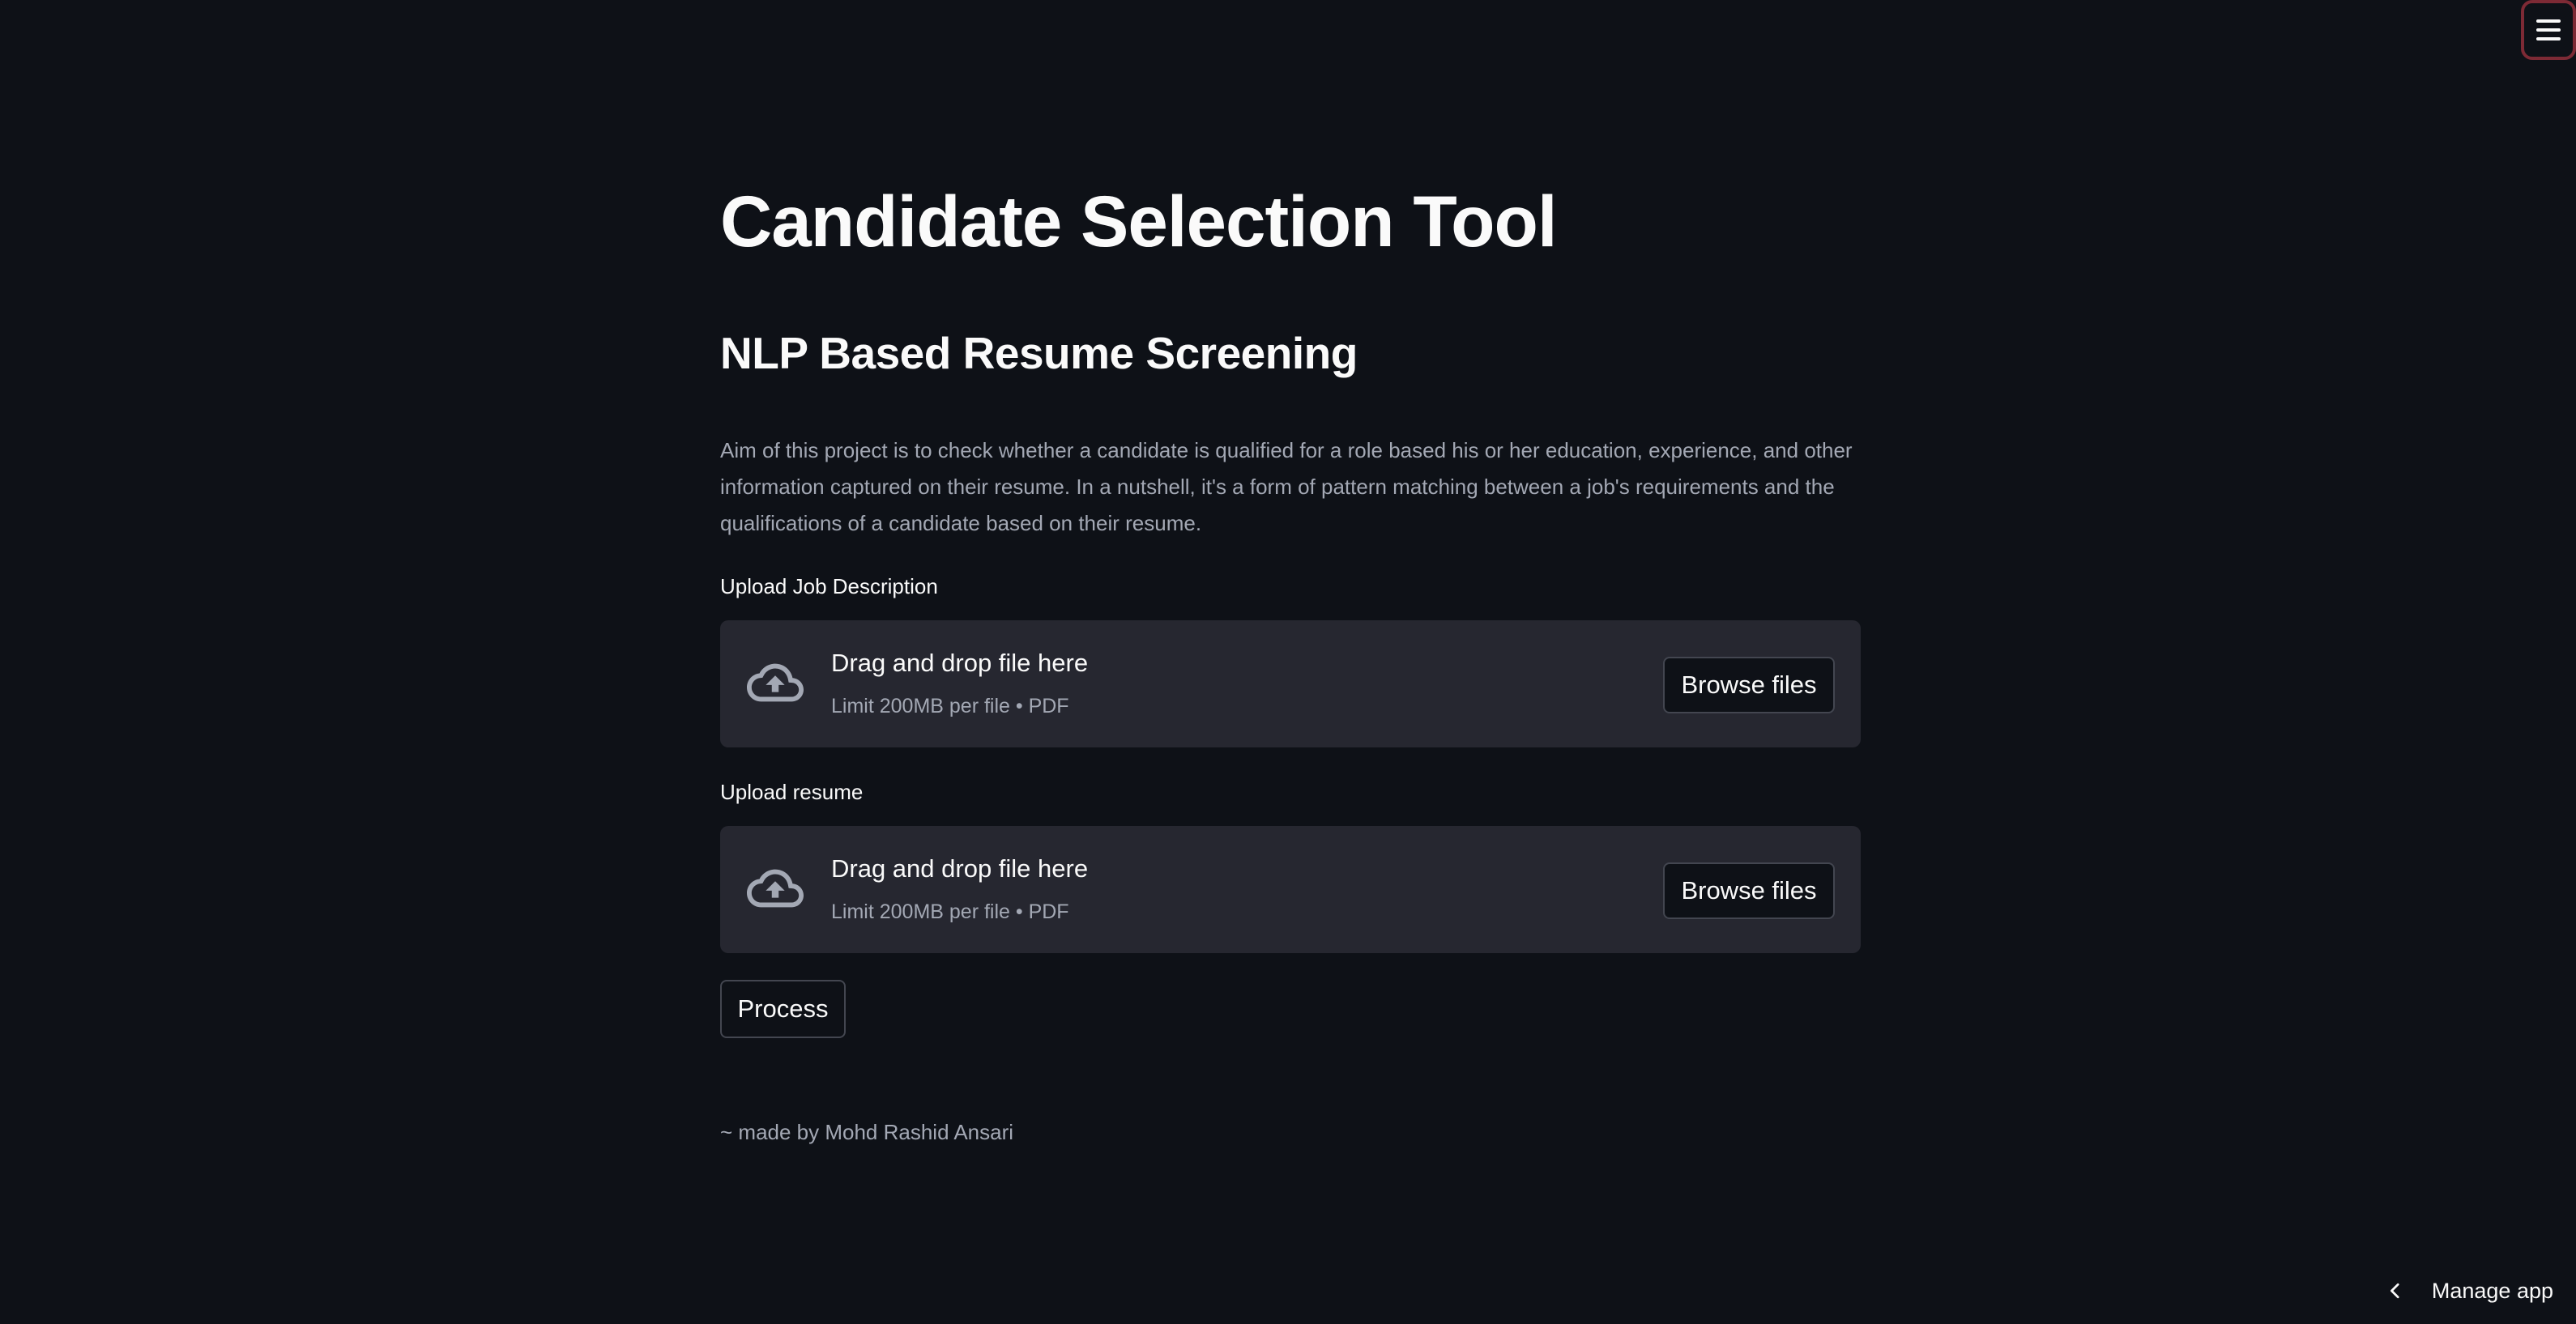 The image size is (2576, 1324). I want to click on upload-resume-label: Upload resume, so click(792, 792).